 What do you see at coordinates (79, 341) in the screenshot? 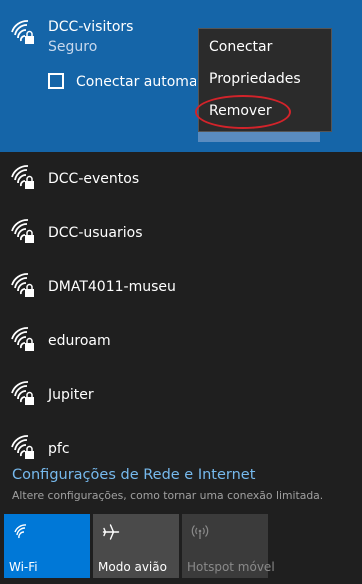
I see `network-name: eduroam` at bounding box center [79, 341].